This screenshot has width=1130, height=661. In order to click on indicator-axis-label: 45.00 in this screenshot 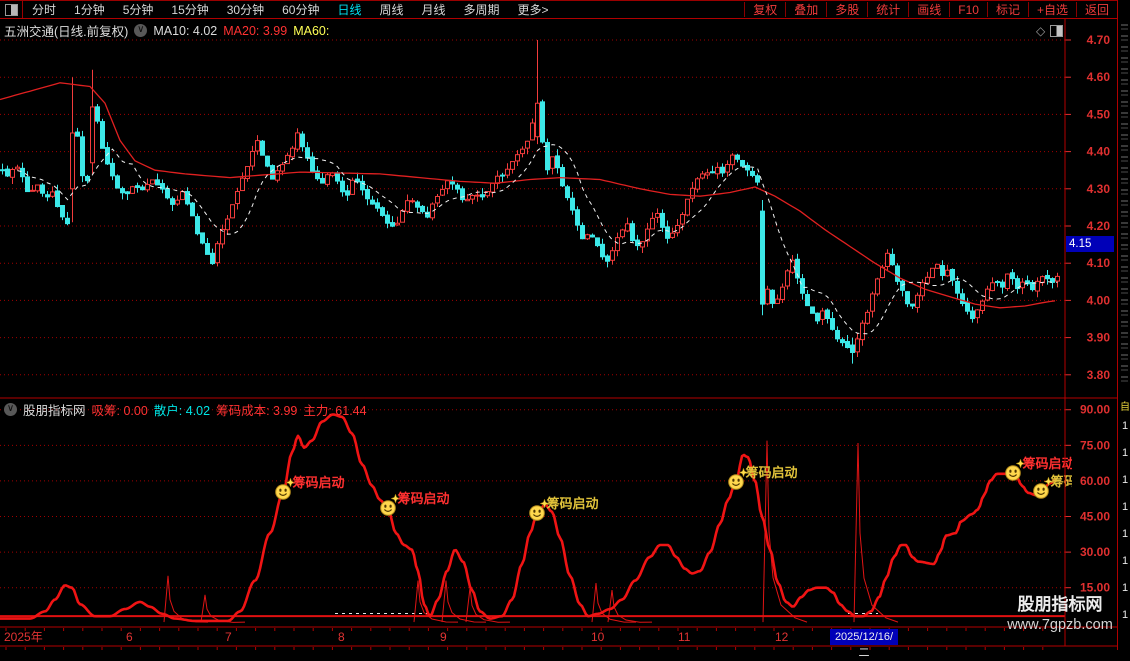, I will do `click(1095, 517)`.